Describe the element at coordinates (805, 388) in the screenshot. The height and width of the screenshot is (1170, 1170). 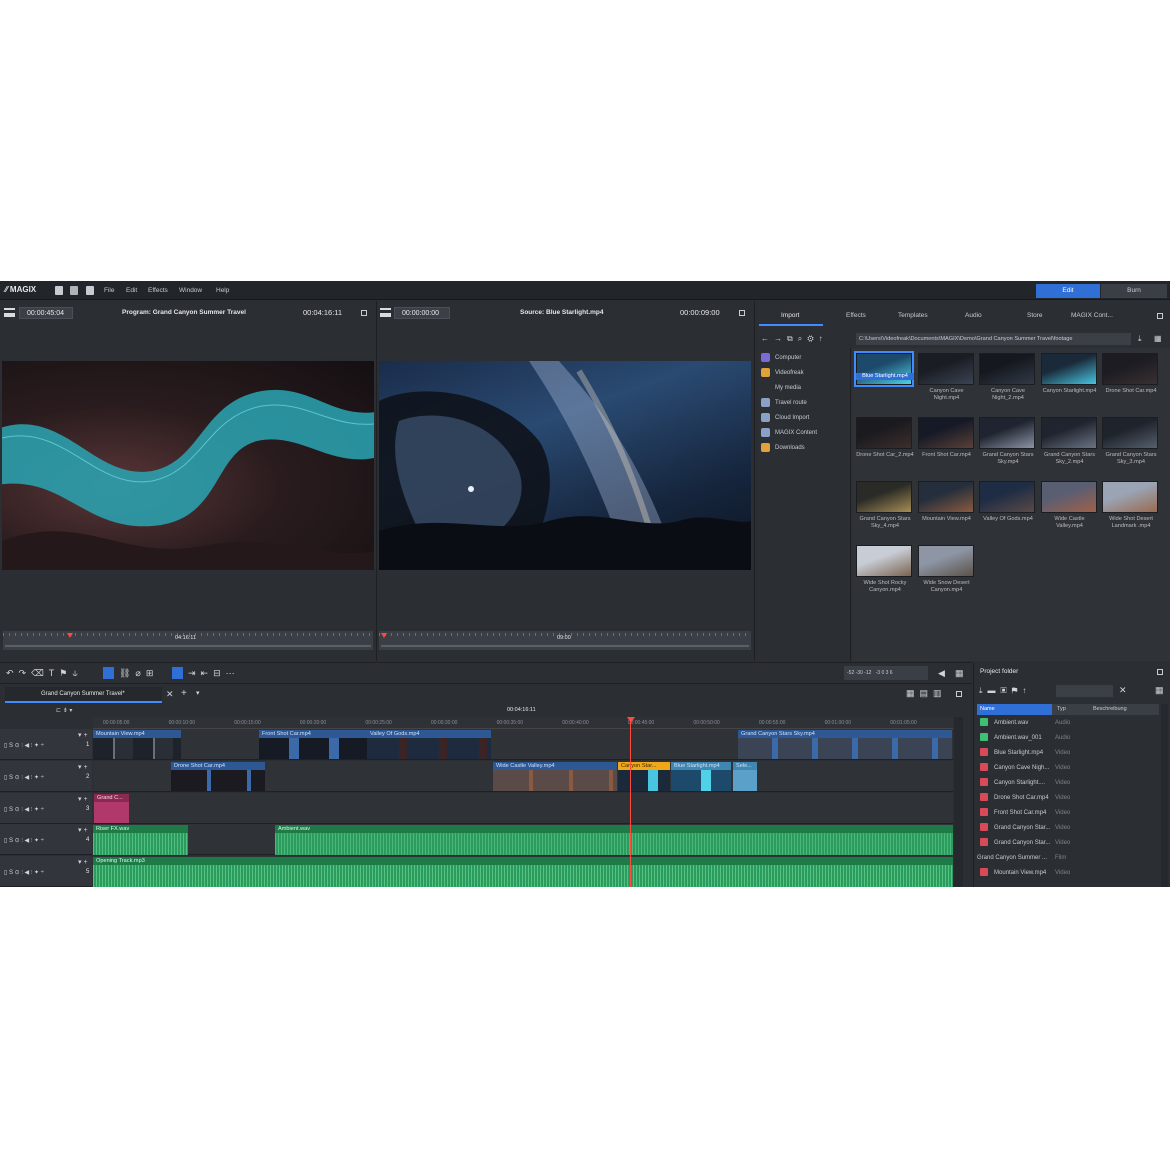
I see `nav-item: My media` at that location.